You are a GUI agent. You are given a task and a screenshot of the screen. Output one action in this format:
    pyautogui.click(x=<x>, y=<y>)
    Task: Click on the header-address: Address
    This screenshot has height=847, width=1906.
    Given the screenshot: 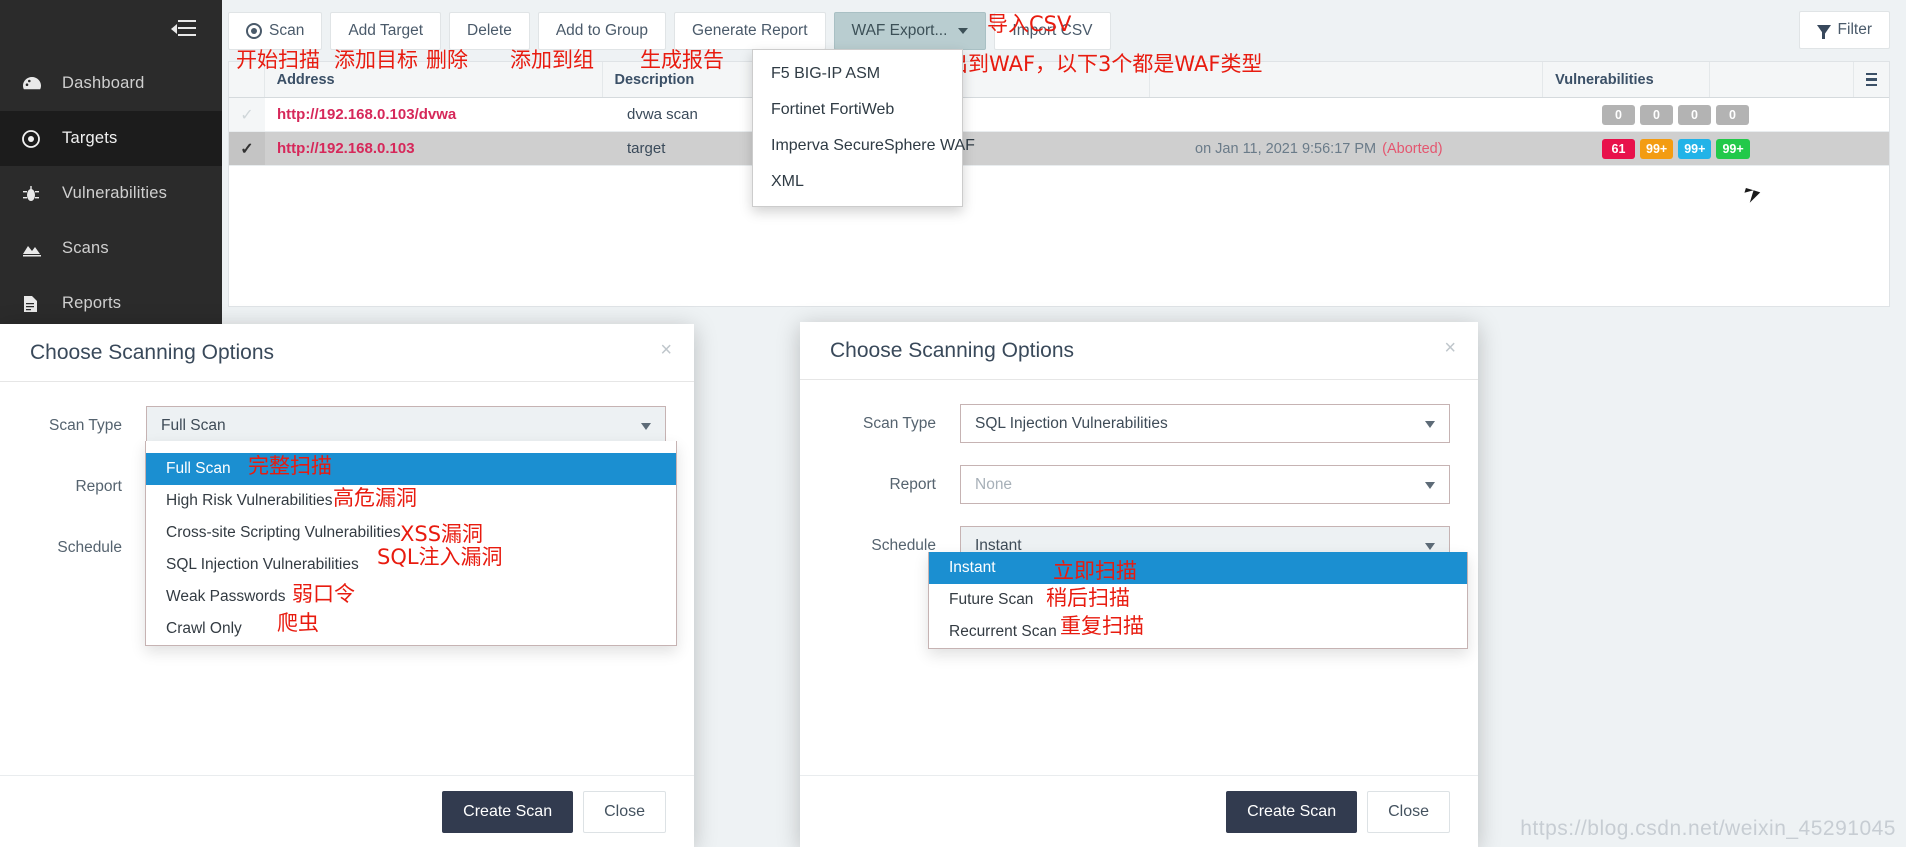 What is the action you would take?
    pyautogui.click(x=434, y=79)
    